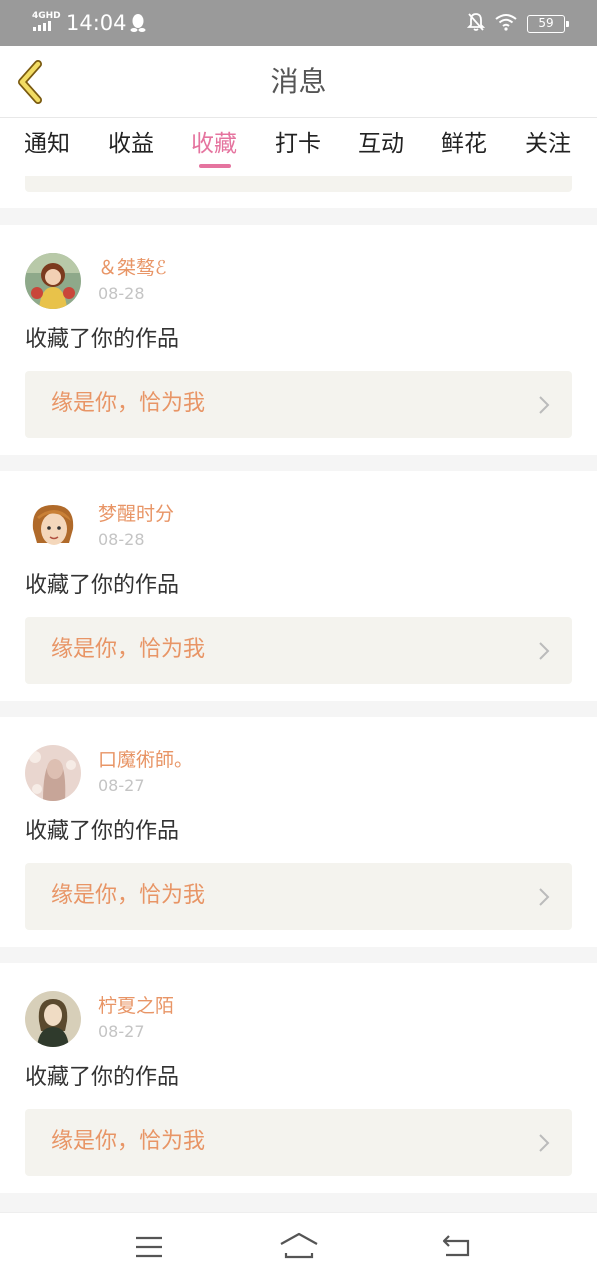 This screenshot has height=1280, width=597. What do you see at coordinates (136, 514) in the screenshot?
I see `username: 梦醒时分` at bounding box center [136, 514].